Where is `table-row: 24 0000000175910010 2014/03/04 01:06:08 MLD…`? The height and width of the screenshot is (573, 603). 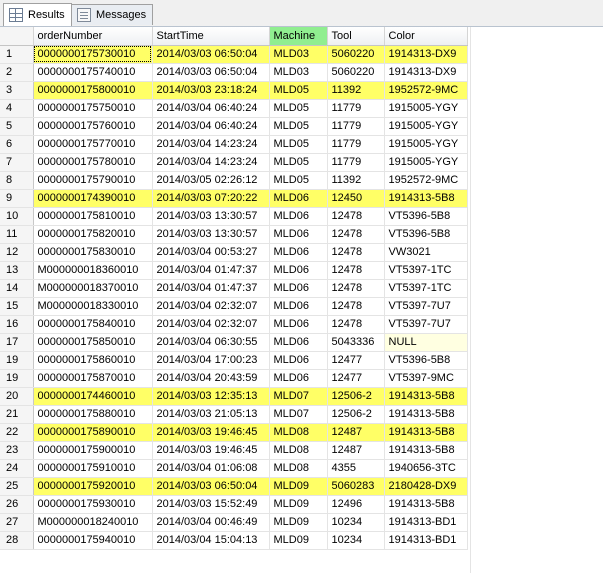 table-row: 24 0000000175910010 2014/03/04 01:06:08 MLD… is located at coordinates (234, 468).